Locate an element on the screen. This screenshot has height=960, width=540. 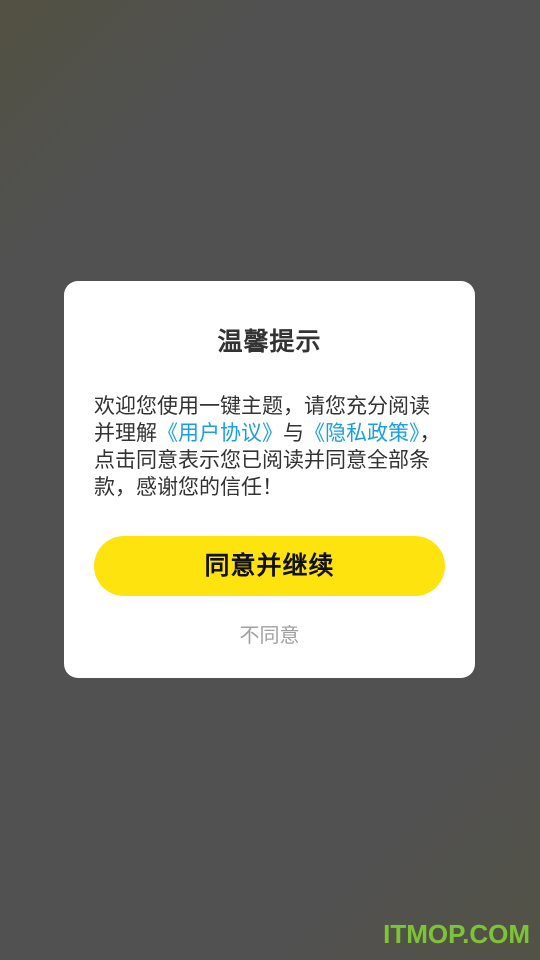
user-agreement-link: 《用户协议》 is located at coordinates (220, 433).